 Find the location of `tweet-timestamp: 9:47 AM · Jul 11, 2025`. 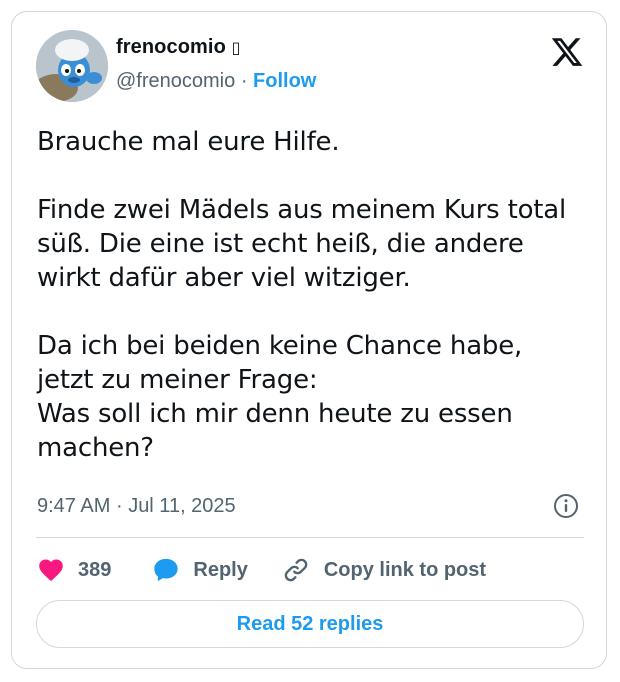

tweet-timestamp: 9:47 AM · Jul 11, 2025 is located at coordinates (136, 506).